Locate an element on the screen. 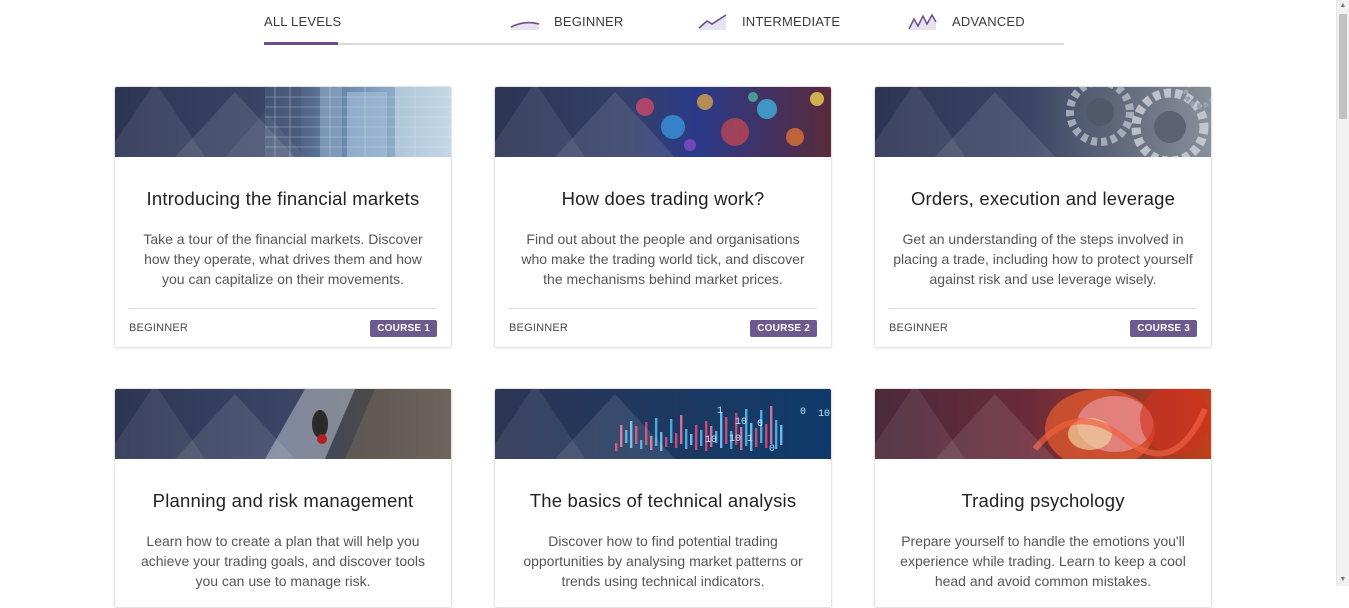 This screenshot has height=608, width=1349. card-footer: BEGINNER COURSE 1 is located at coordinates (283, 327).